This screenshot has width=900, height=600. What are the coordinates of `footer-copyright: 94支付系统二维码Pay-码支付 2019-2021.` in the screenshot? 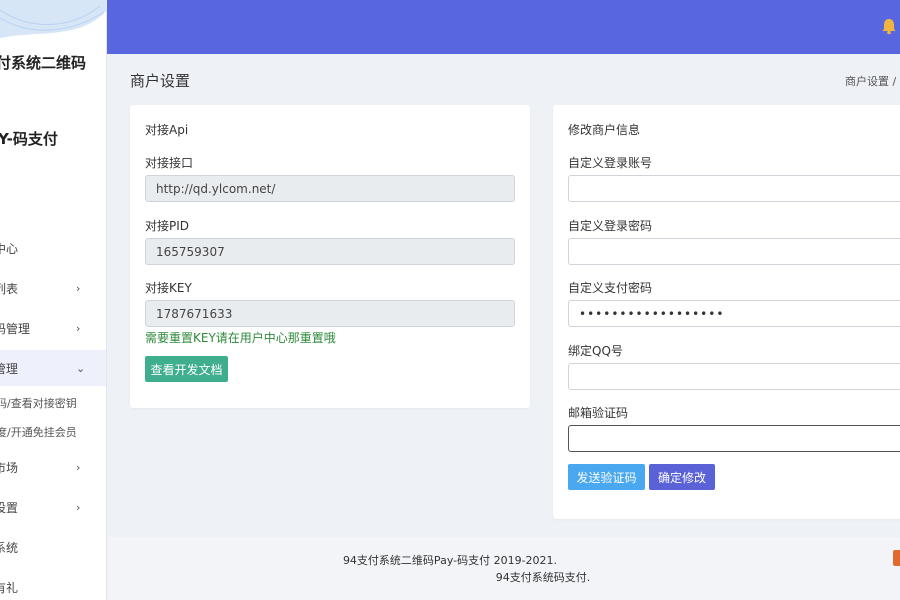 It's located at (450, 560).